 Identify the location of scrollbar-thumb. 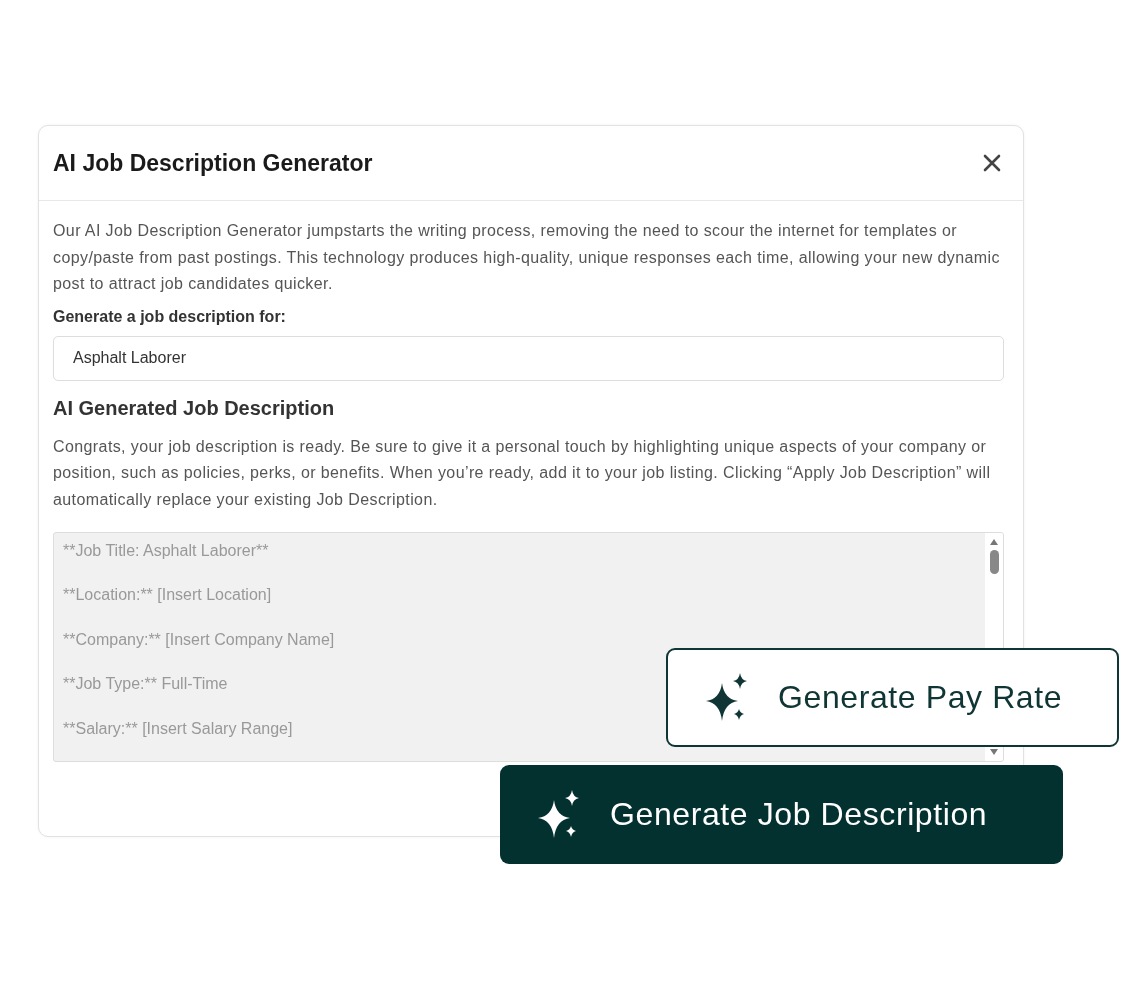
(994, 562).